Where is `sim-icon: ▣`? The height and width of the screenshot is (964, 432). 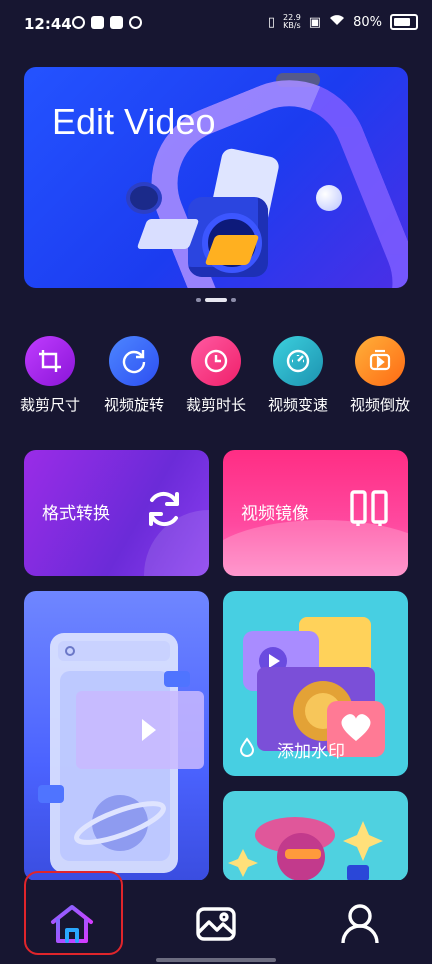
sim-icon: ▣ is located at coordinates (315, 22).